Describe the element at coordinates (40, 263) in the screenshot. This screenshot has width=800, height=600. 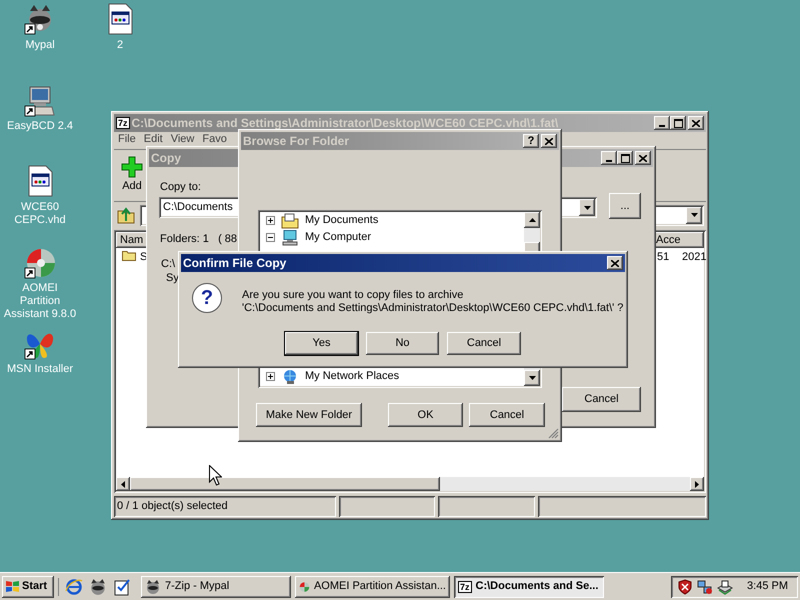
I see `disk-icon` at that location.